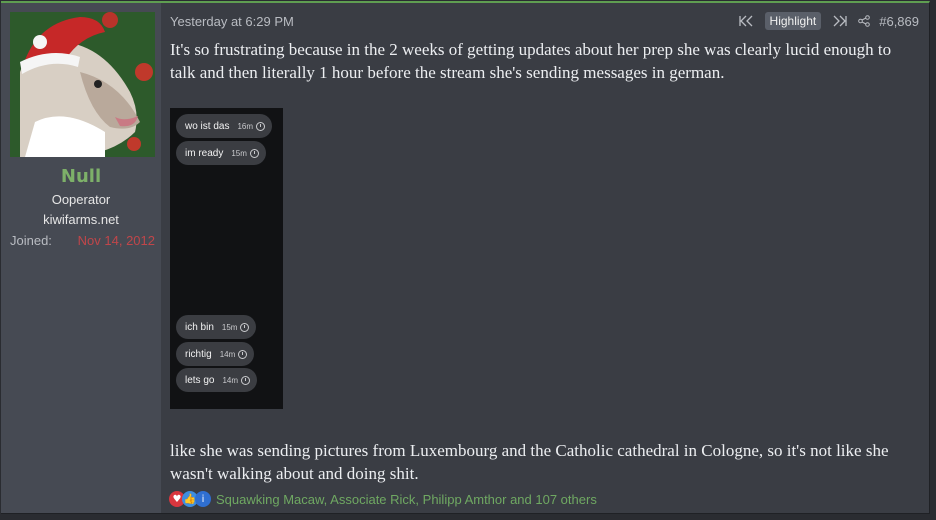  I want to click on user-title: Ooperator, so click(81, 199).